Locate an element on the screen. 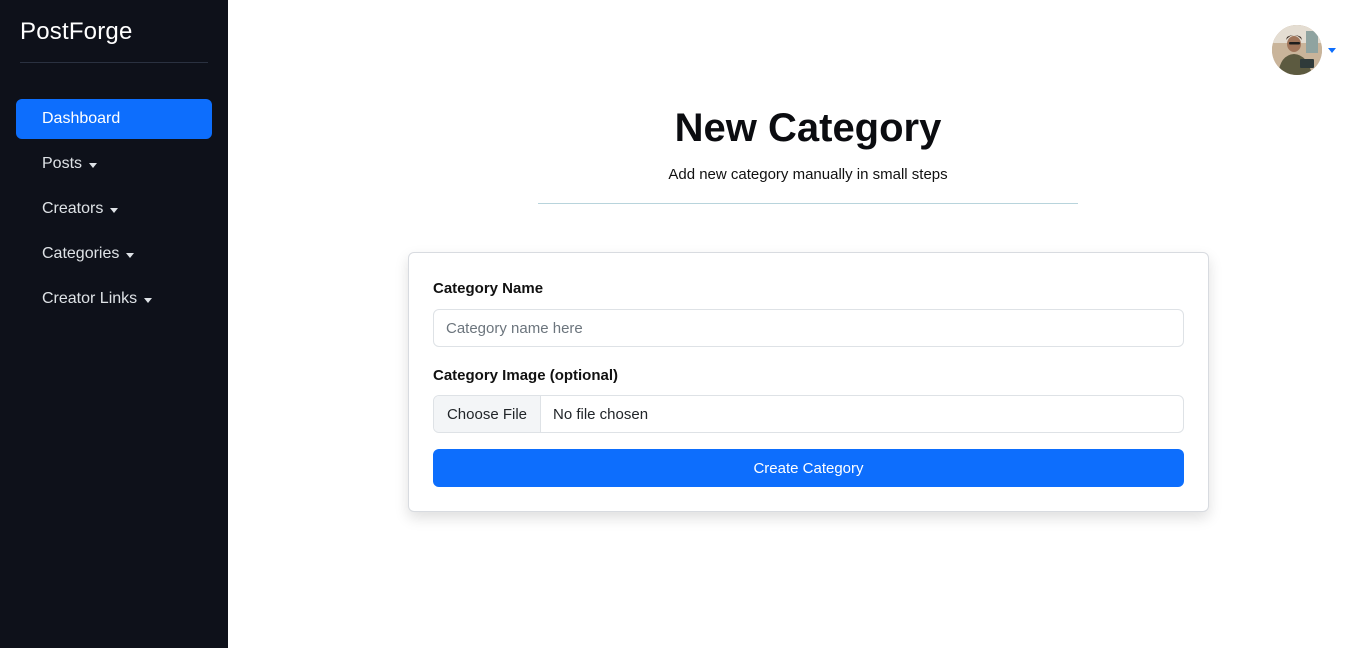 The height and width of the screenshot is (648, 1356). avatar is located at coordinates (1297, 50).